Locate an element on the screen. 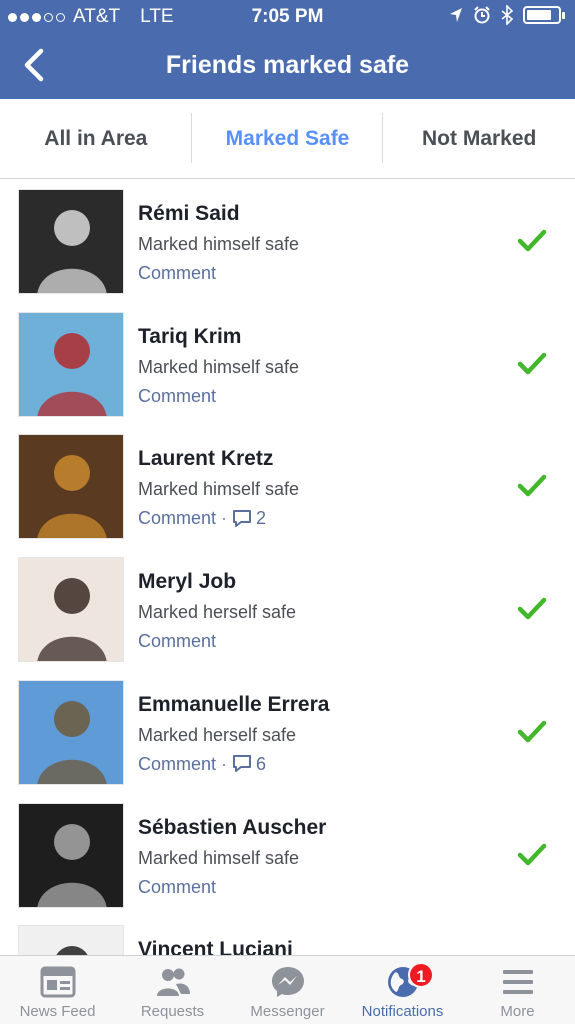  tabbar-label: Notifications is located at coordinates (402, 1011).